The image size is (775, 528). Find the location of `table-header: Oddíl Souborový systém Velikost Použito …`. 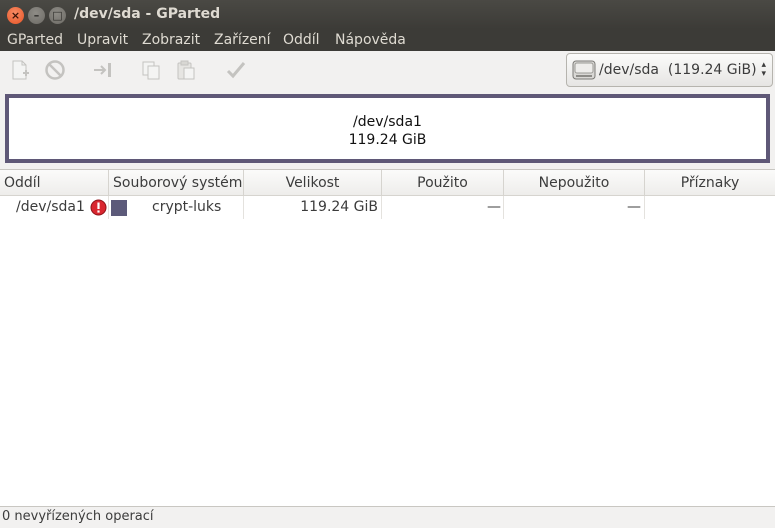

table-header: Oddíl Souborový systém Velikost Použito … is located at coordinates (387, 183).